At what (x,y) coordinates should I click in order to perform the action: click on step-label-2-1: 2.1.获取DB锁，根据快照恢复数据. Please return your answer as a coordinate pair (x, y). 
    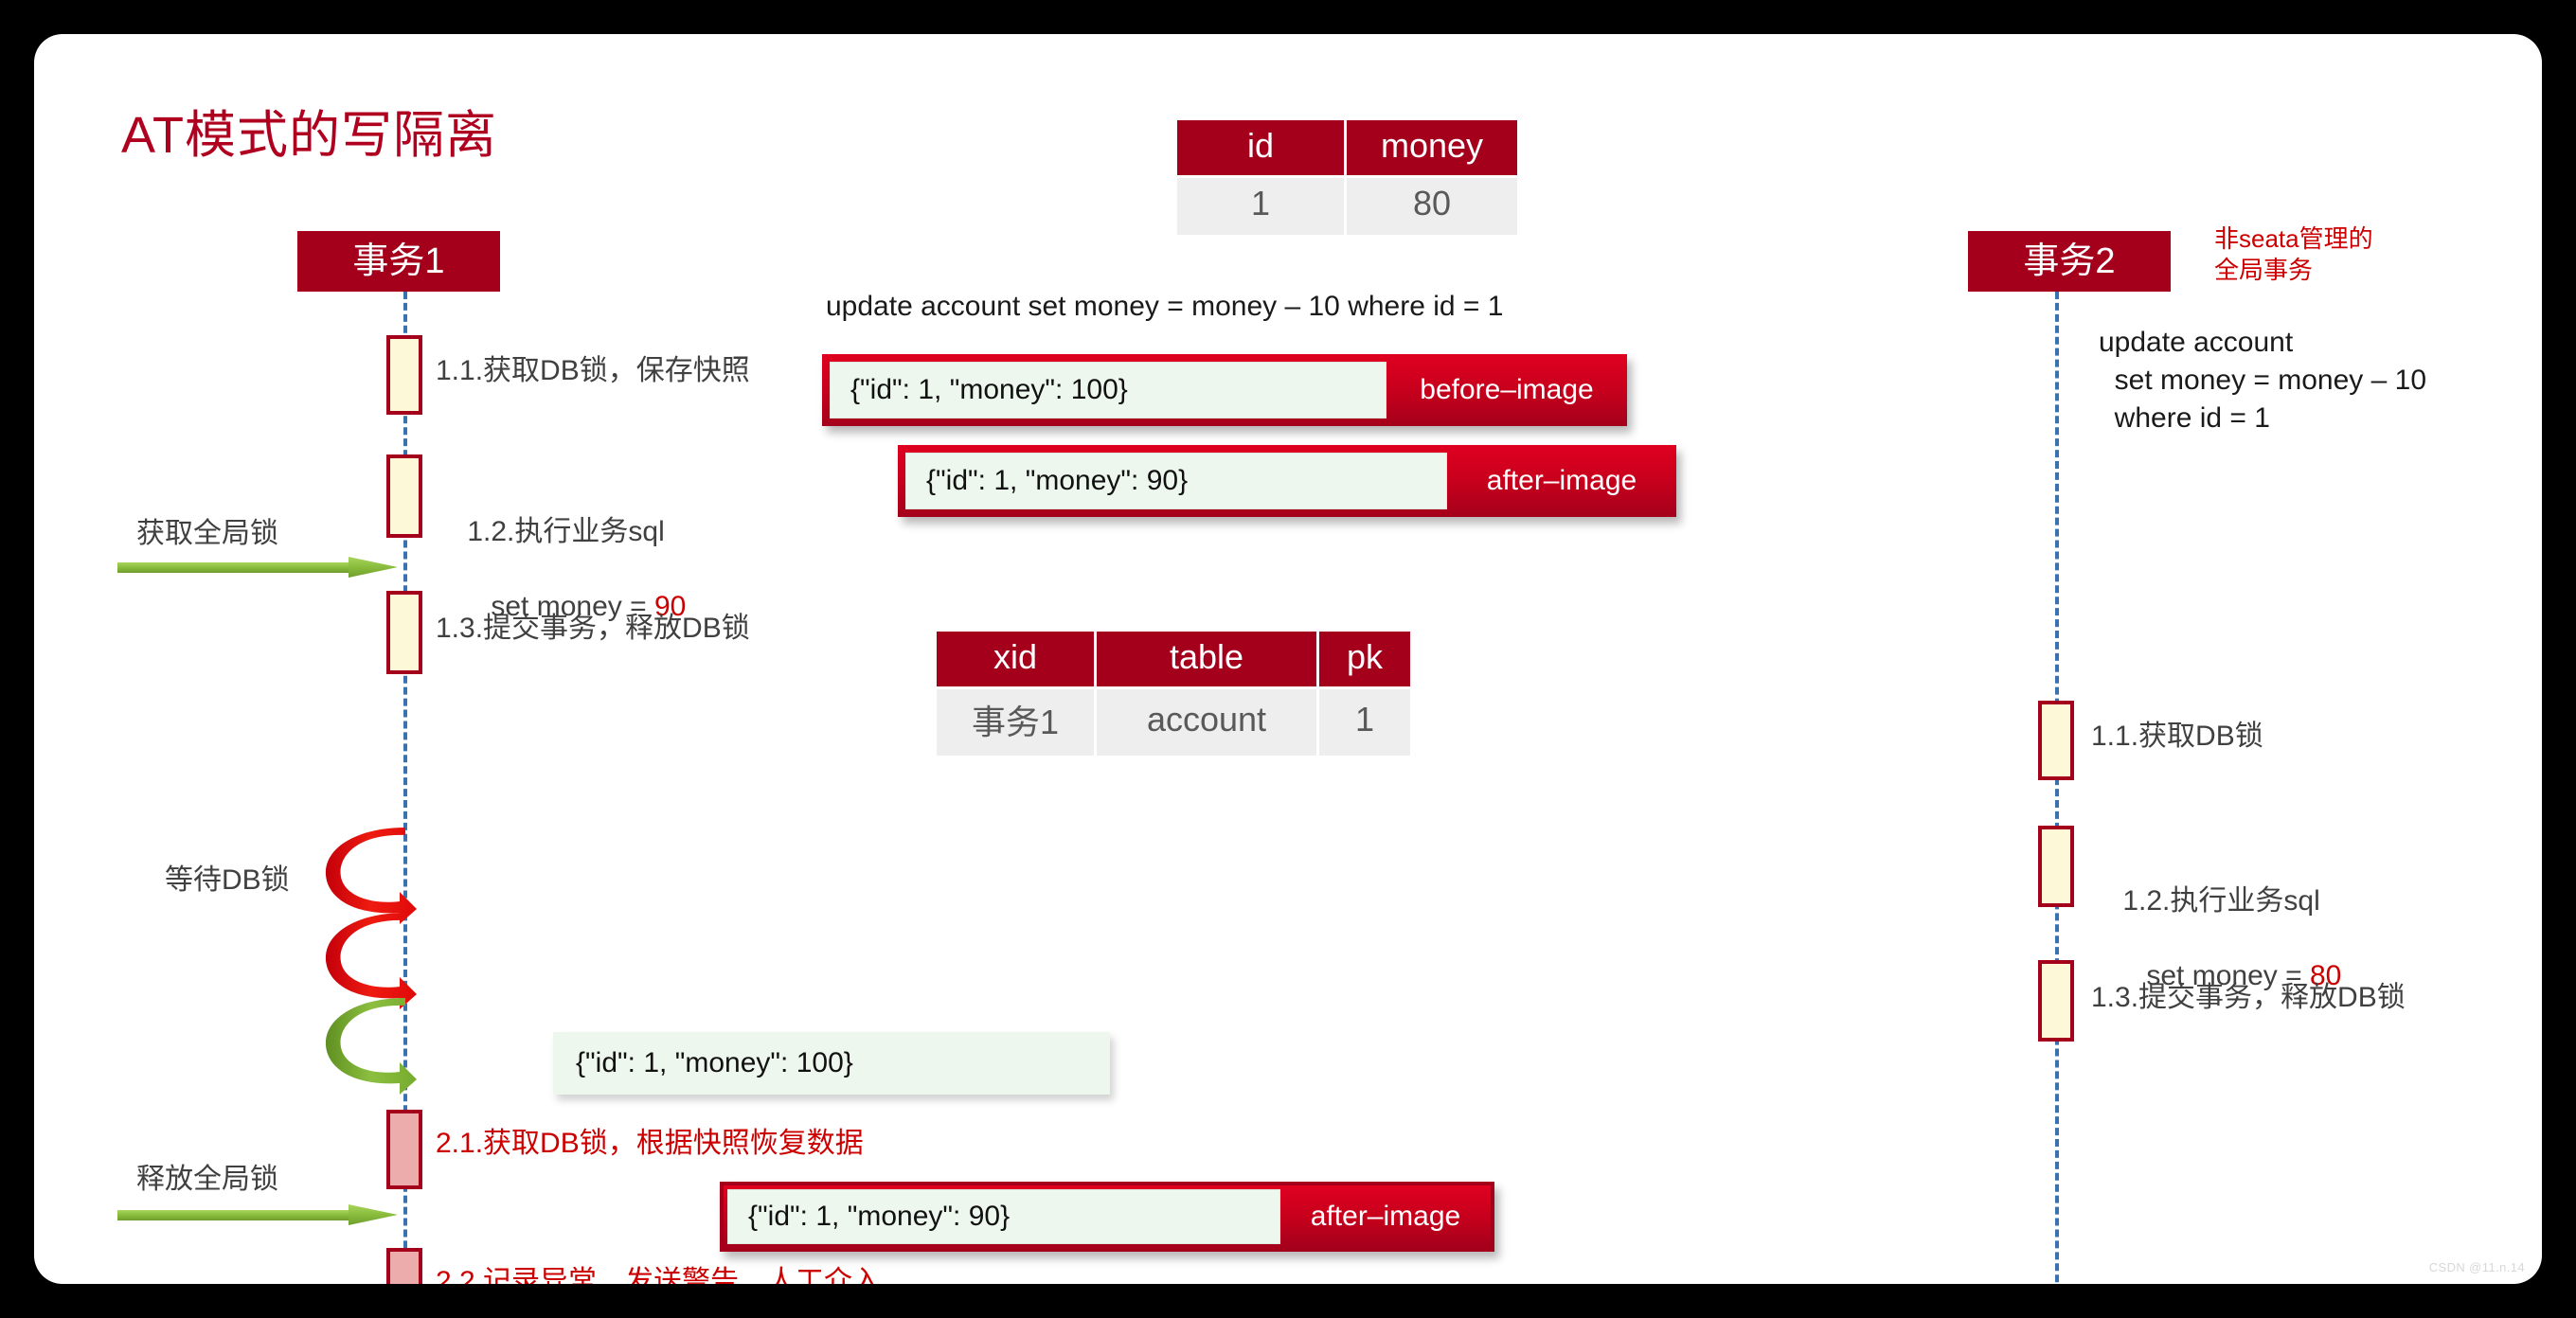
    Looking at the image, I should click on (650, 1143).